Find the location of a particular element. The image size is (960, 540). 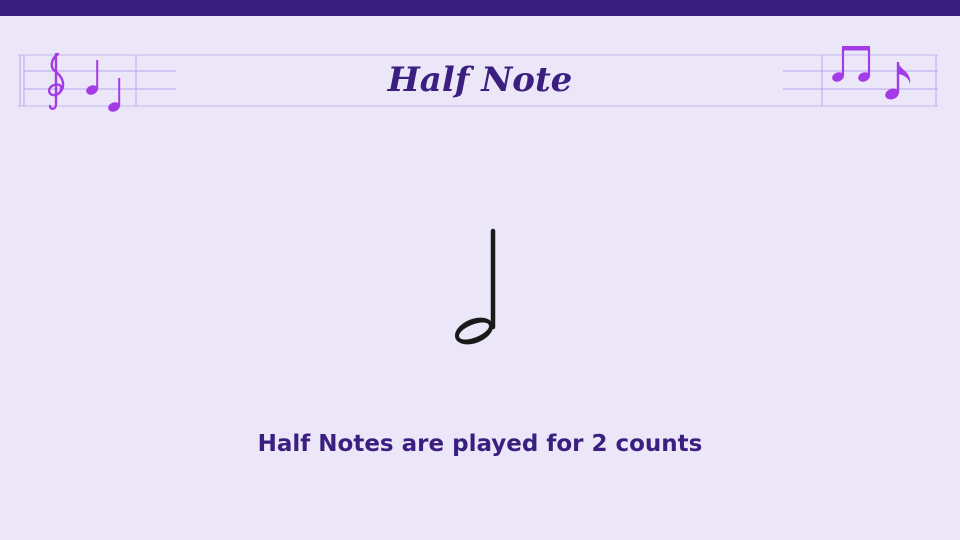

page-title: Half Note is located at coordinates (480, 80).